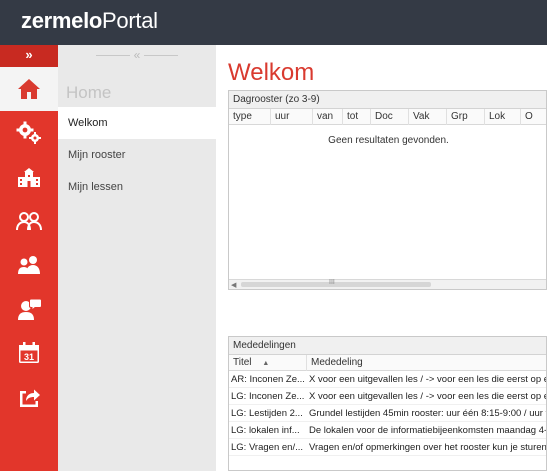  I want to click on rail-user-message, so click(29, 309).